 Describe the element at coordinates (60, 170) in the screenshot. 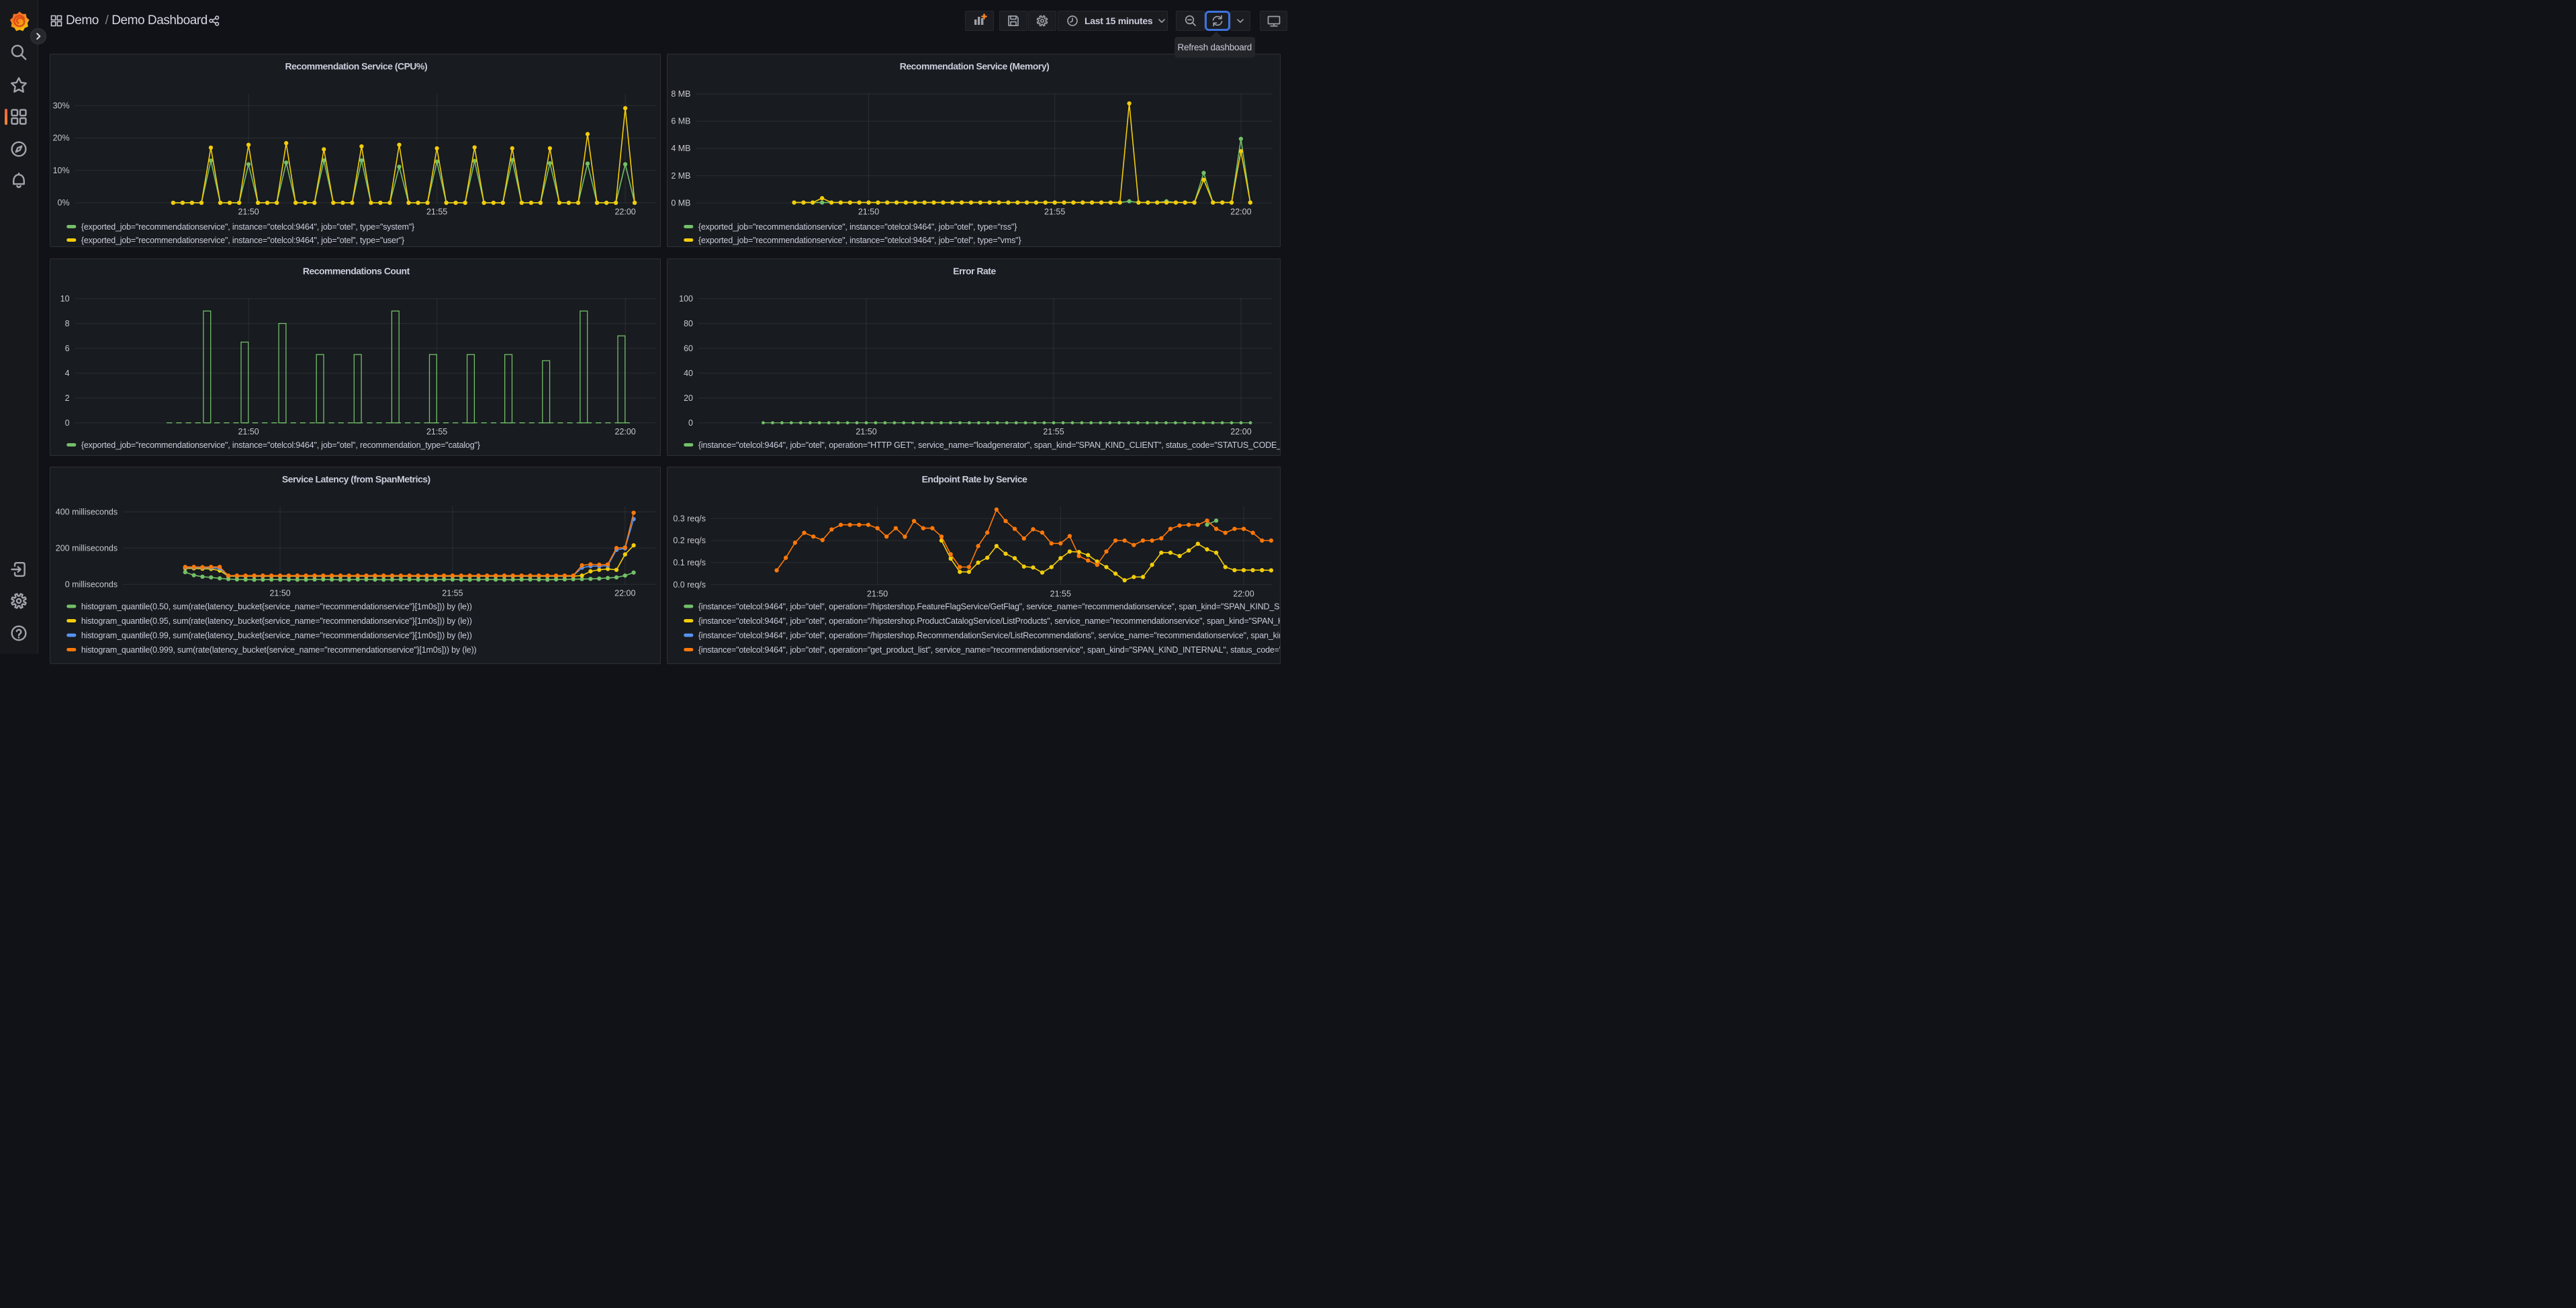

I see `svg-text: 10%` at that location.